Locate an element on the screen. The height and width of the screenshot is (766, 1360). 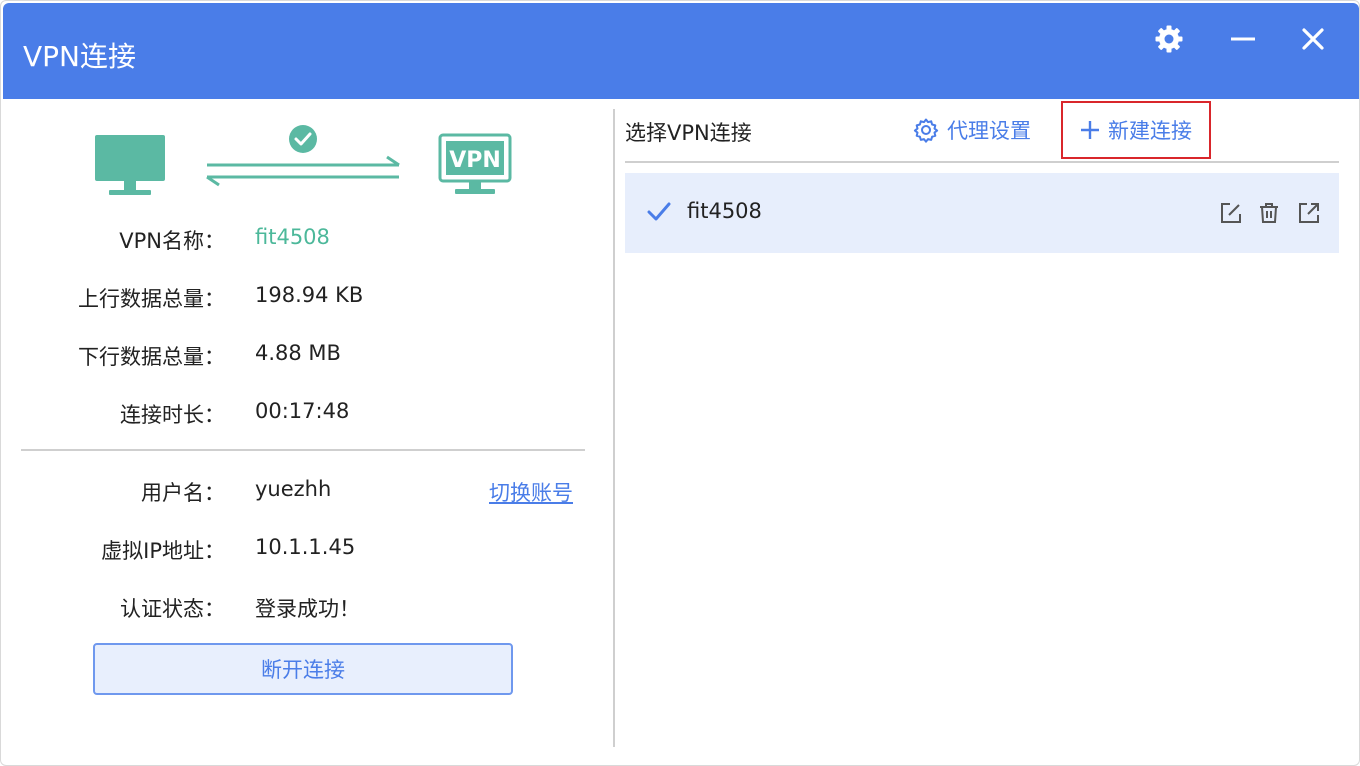
select-vpn-label: 选择VPN连接 is located at coordinates (688, 133).